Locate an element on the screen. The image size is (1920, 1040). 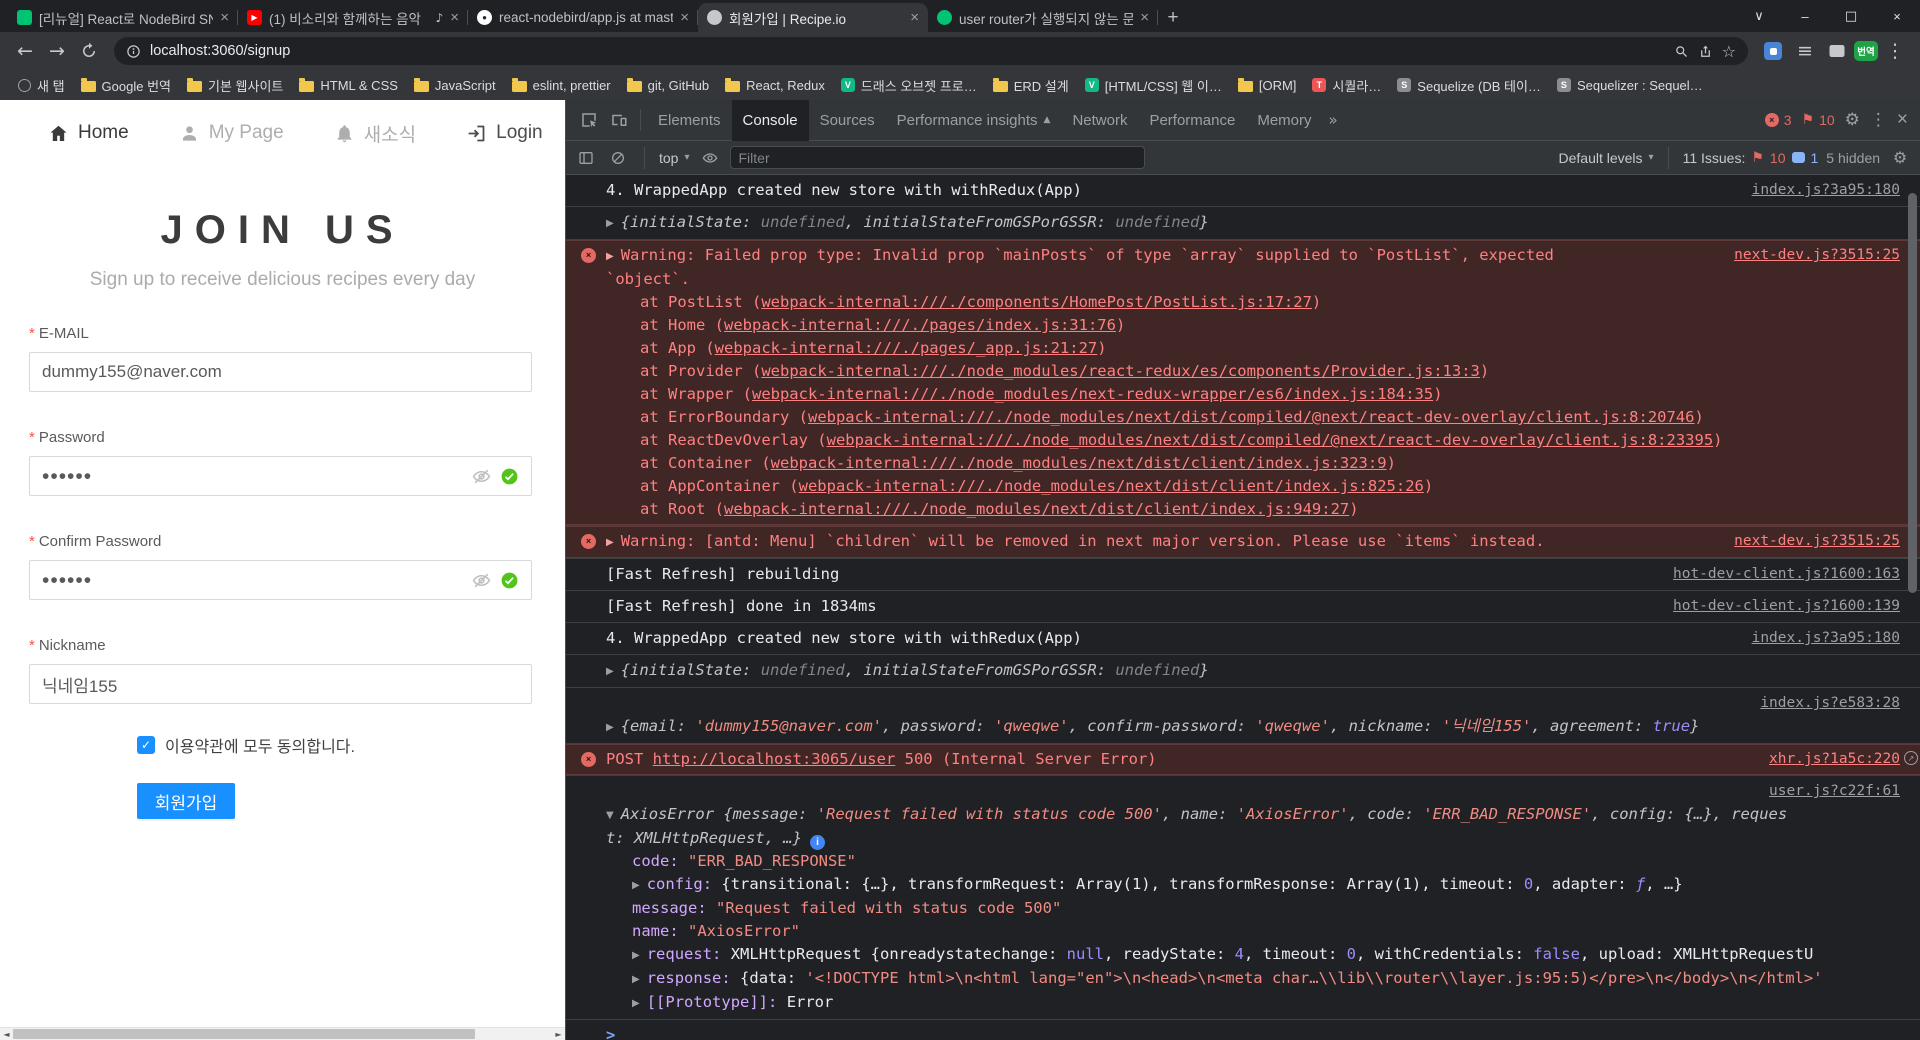
share-icon is located at coordinates (1705, 51).